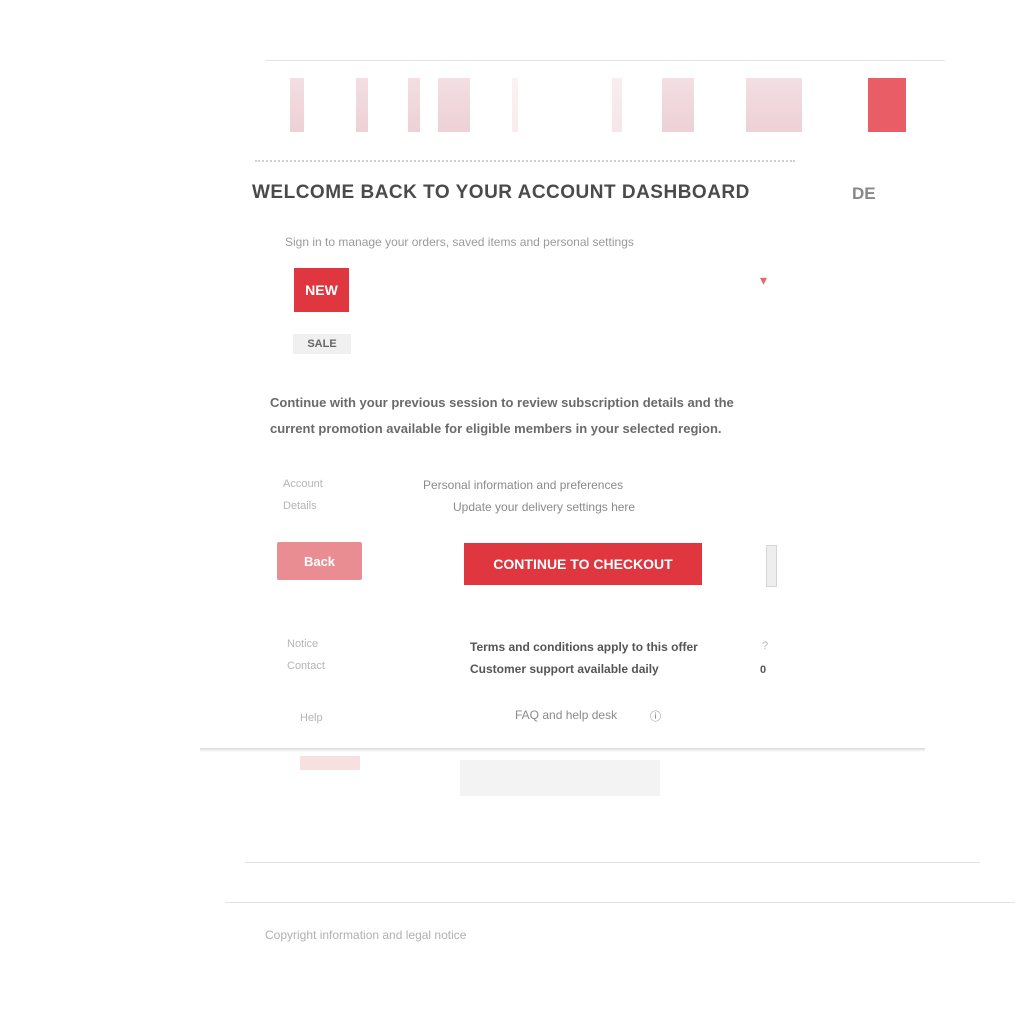  What do you see at coordinates (583, 564) in the screenshot?
I see `continue-button: CONTINUE TO CHECKOUT` at bounding box center [583, 564].